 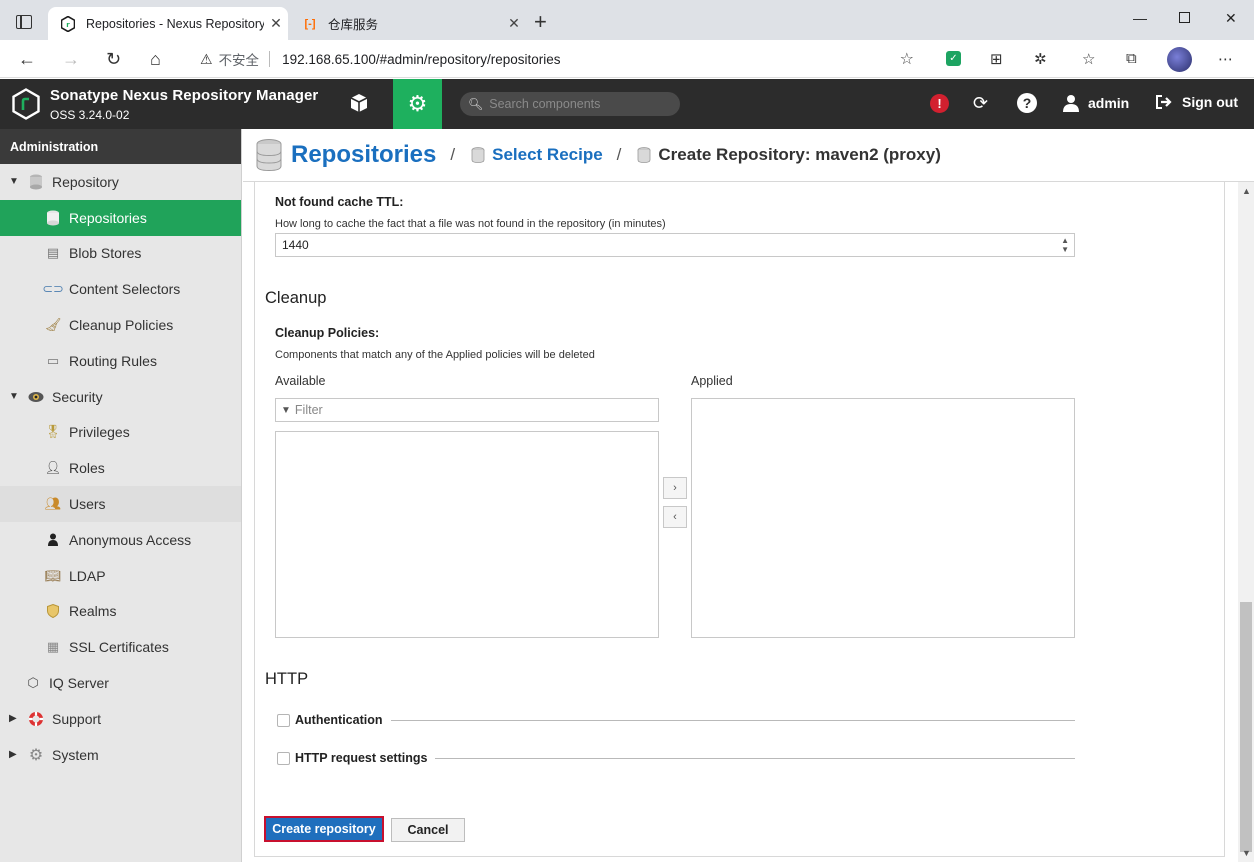 What do you see at coordinates (324, 829) in the screenshot?
I see `create-repository-button: Create repository` at bounding box center [324, 829].